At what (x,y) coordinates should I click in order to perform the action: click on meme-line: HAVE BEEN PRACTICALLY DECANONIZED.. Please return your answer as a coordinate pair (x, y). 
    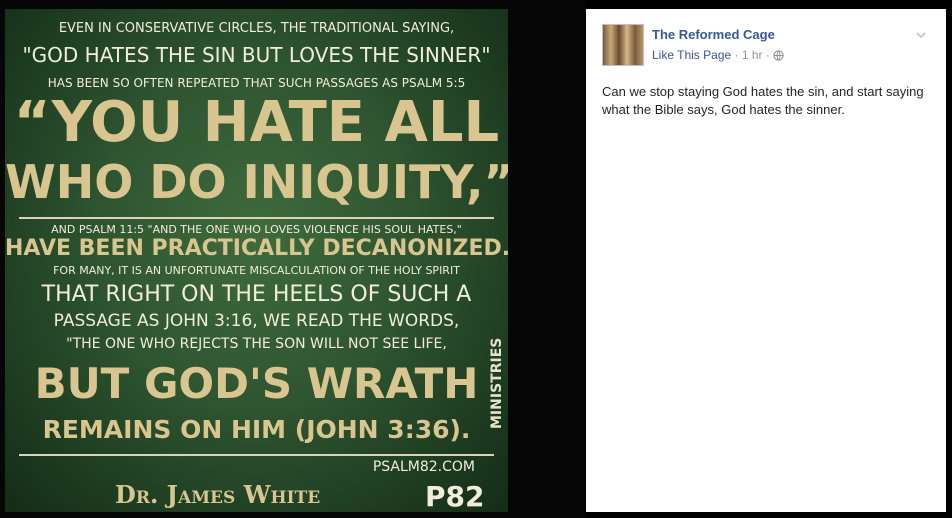
    Looking at the image, I should click on (256, 248).